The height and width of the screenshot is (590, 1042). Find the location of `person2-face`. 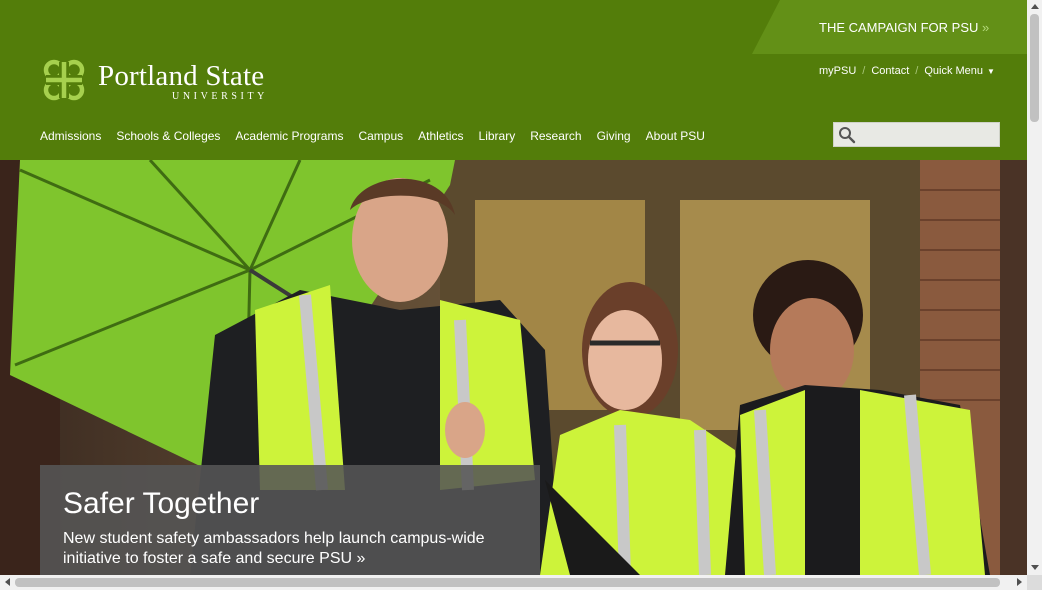

person2-face is located at coordinates (625, 360).